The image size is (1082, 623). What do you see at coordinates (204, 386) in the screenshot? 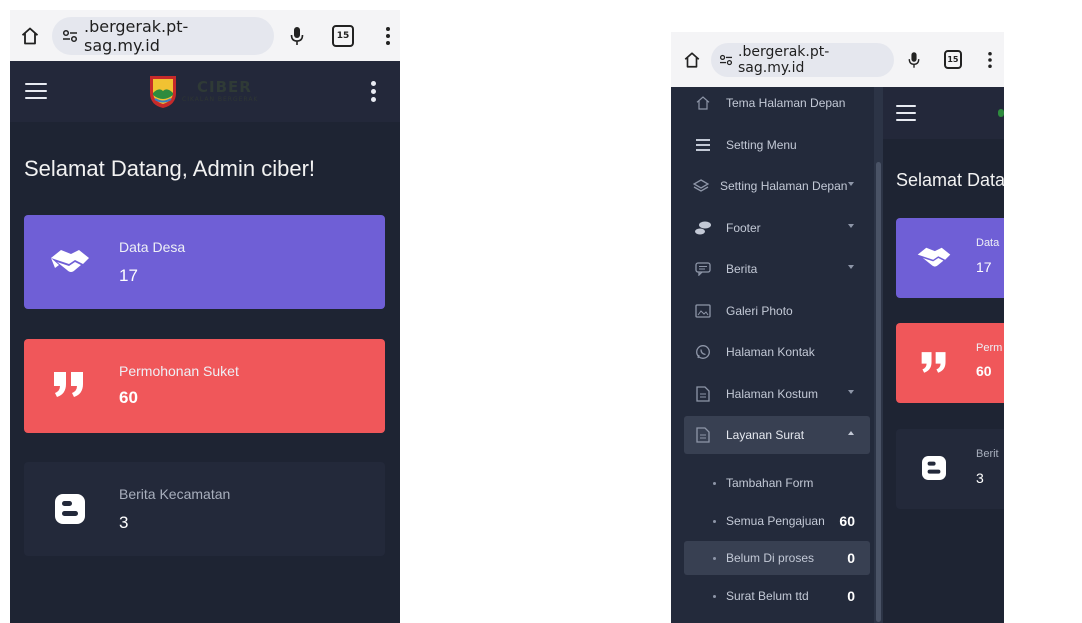
I see `stat-card-permohonan-suket: Permohonan Suket 60` at bounding box center [204, 386].